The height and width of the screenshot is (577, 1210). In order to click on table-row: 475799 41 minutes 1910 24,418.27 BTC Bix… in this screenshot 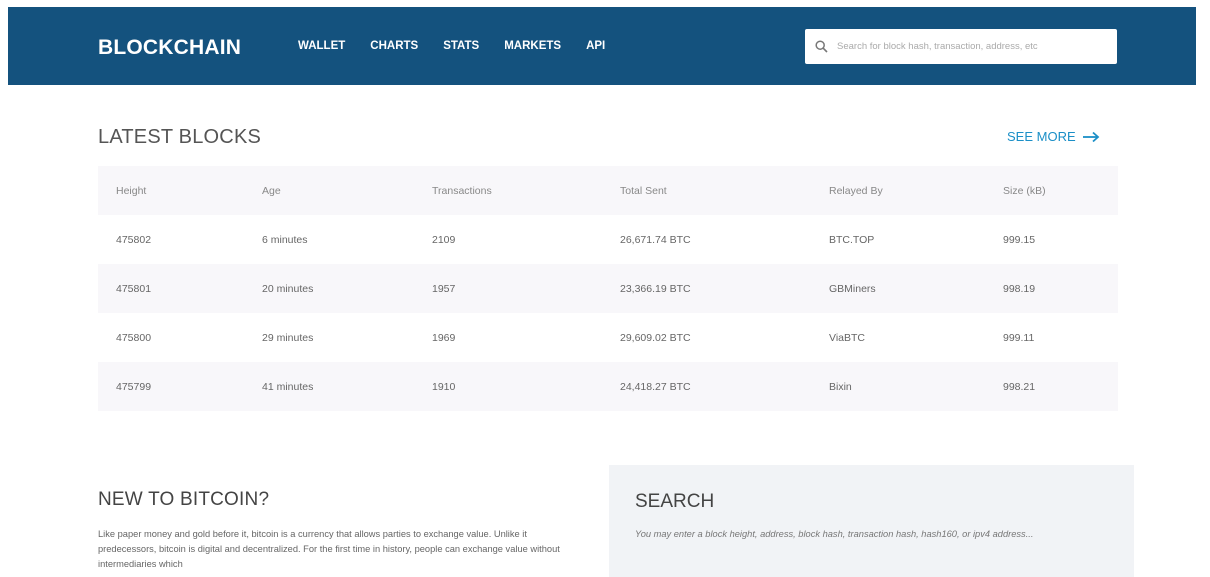, I will do `click(608, 386)`.